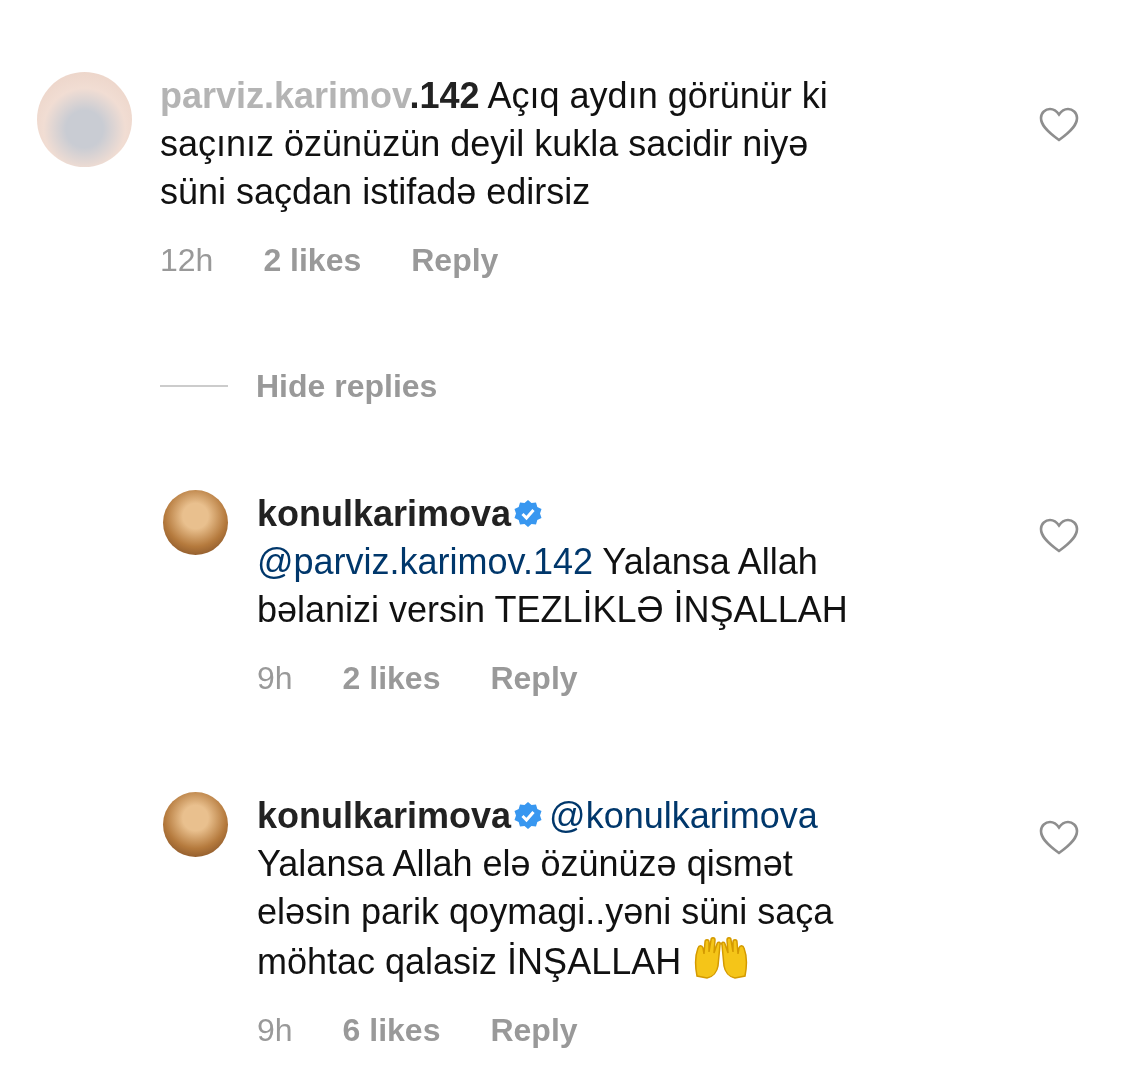  What do you see at coordinates (347, 386) in the screenshot?
I see `hide-replies-button: Hide replies` at bounding box center [347, 386].